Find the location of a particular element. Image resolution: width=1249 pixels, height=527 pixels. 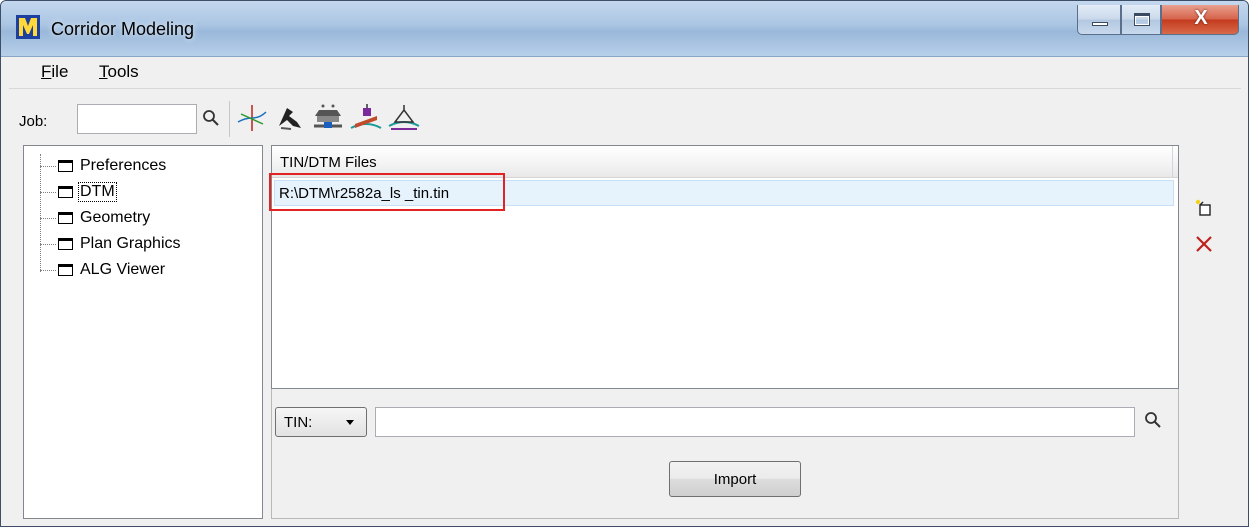

tree-item-label: DTM is located at coordinates (97, 192).